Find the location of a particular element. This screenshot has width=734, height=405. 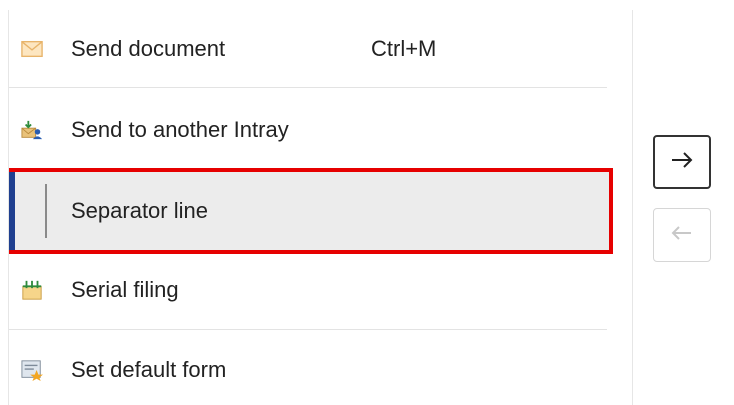

list-item-label: Set default form is located at coordinates (149, 369).